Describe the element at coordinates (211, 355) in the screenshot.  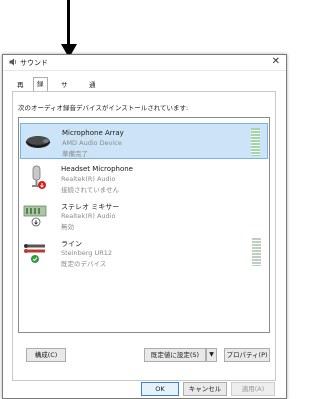
I see `chevron-down-icon: ▼` at that location.